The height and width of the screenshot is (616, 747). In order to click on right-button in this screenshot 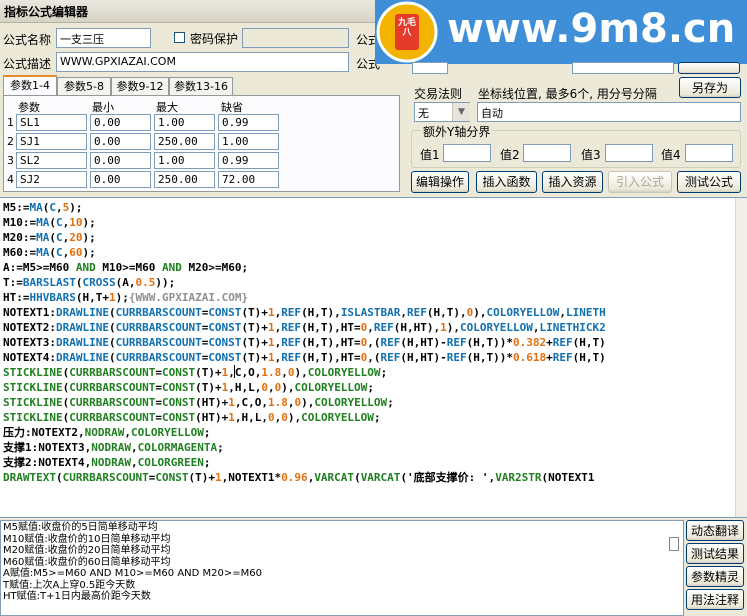, I will do `click(709, 68)`.